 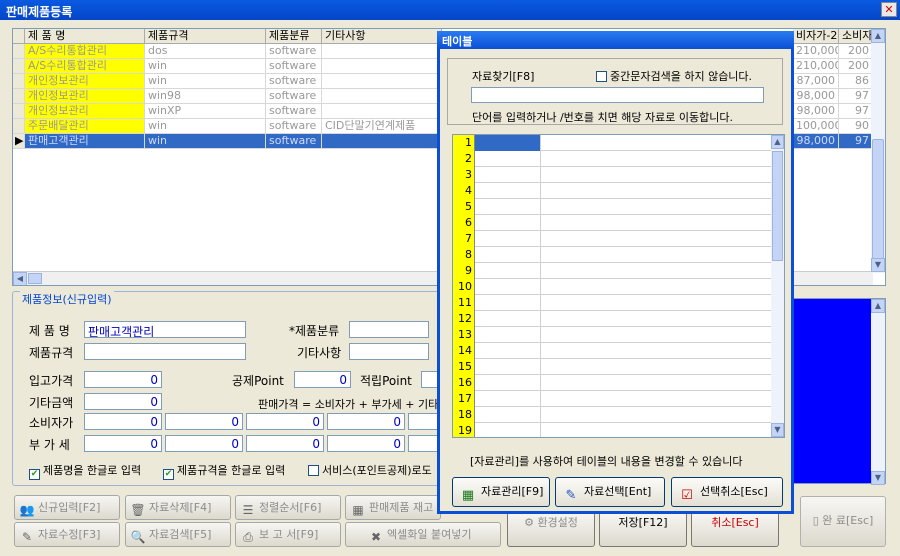 I want to click on col-header-category: 제품분류, so click(x=294, y=36).